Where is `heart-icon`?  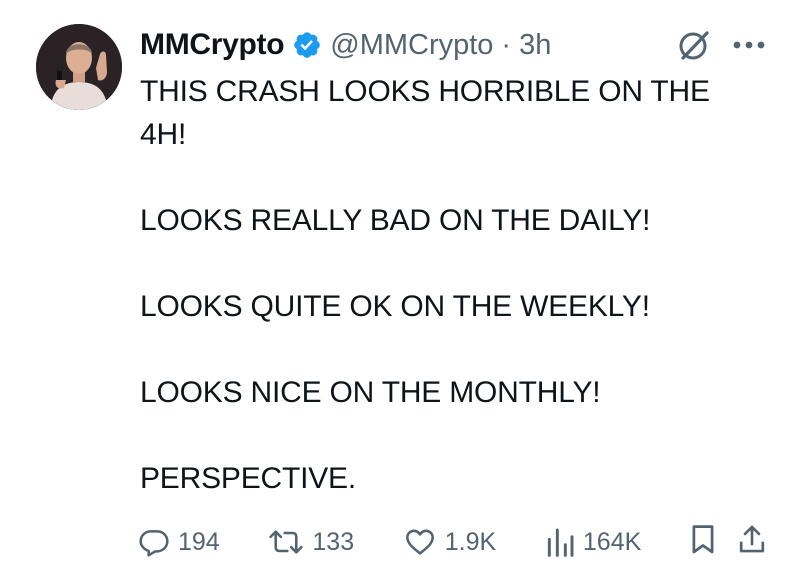 heart-icon is located at coordinates (420, 542).